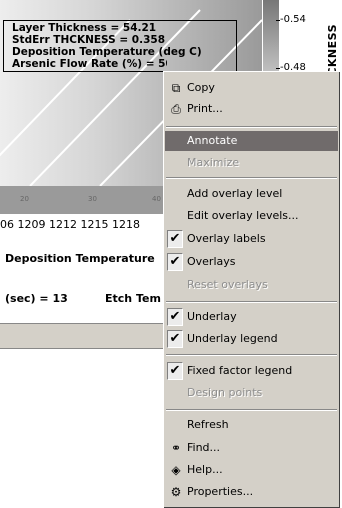  I want to click on menu-item-label: Underlay, so click(212, 316).